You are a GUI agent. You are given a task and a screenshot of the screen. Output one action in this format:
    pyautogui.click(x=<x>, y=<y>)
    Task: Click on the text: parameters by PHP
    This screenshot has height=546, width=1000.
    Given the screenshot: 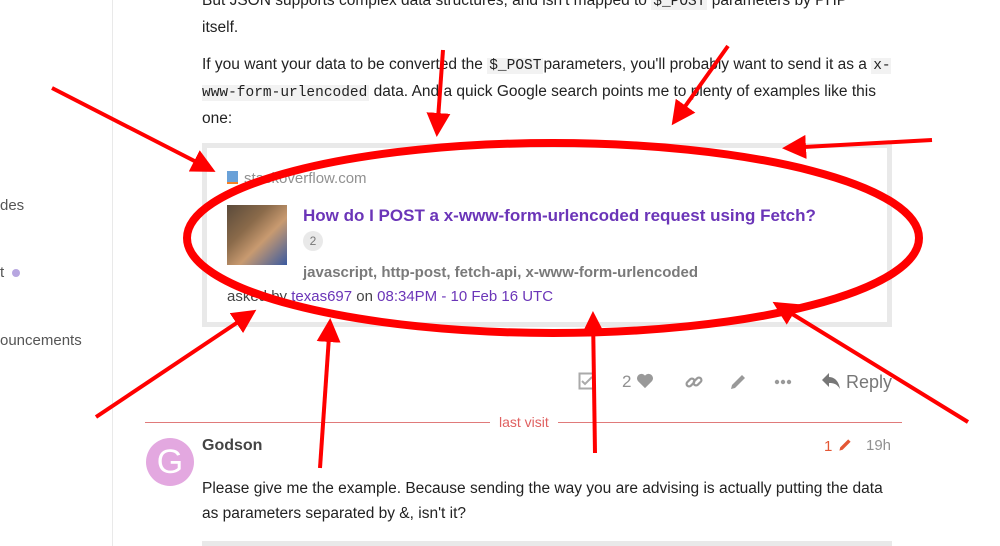 What is the action you would take?
    pyautogui.click(x=779, y=4)
    